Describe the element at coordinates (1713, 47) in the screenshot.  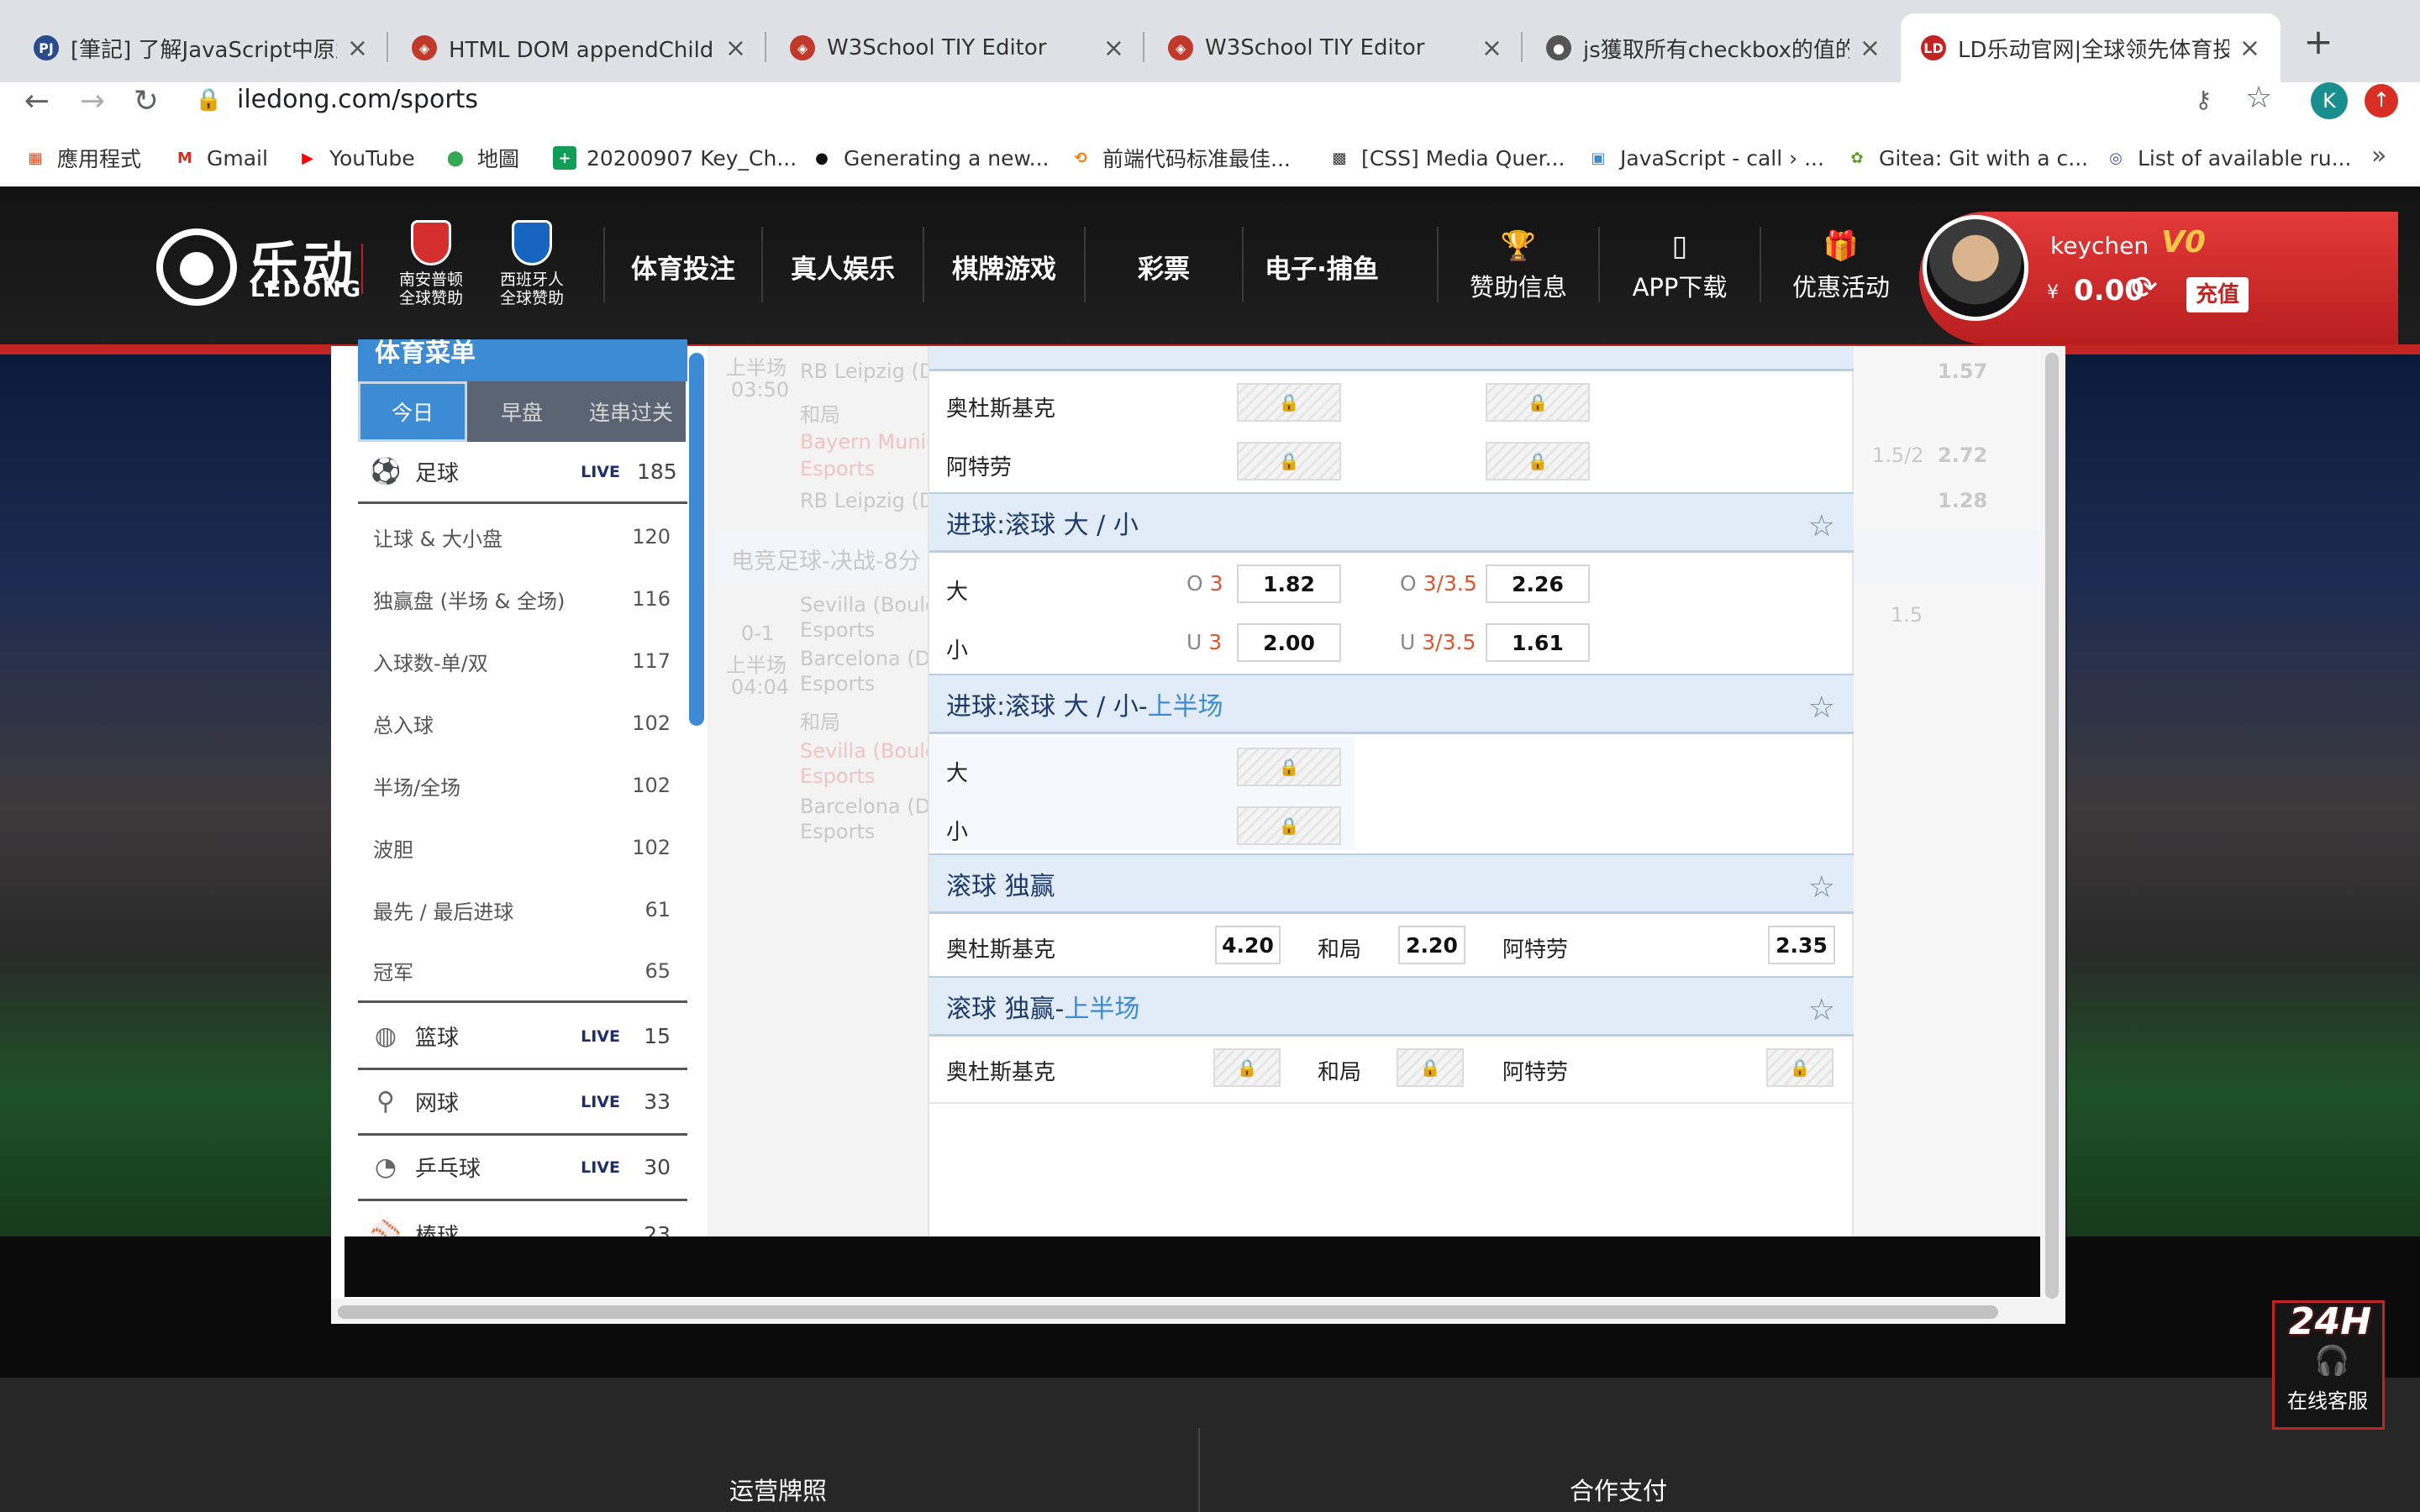
I see `browser-tab: ● js獲取所有checkbox的值的簡 ×` at that location.